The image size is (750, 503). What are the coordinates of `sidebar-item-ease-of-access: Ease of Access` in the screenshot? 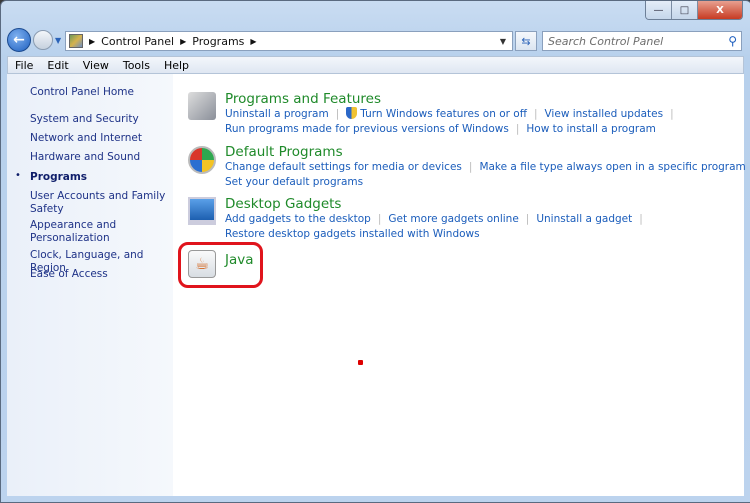 It's located at (100, 274).